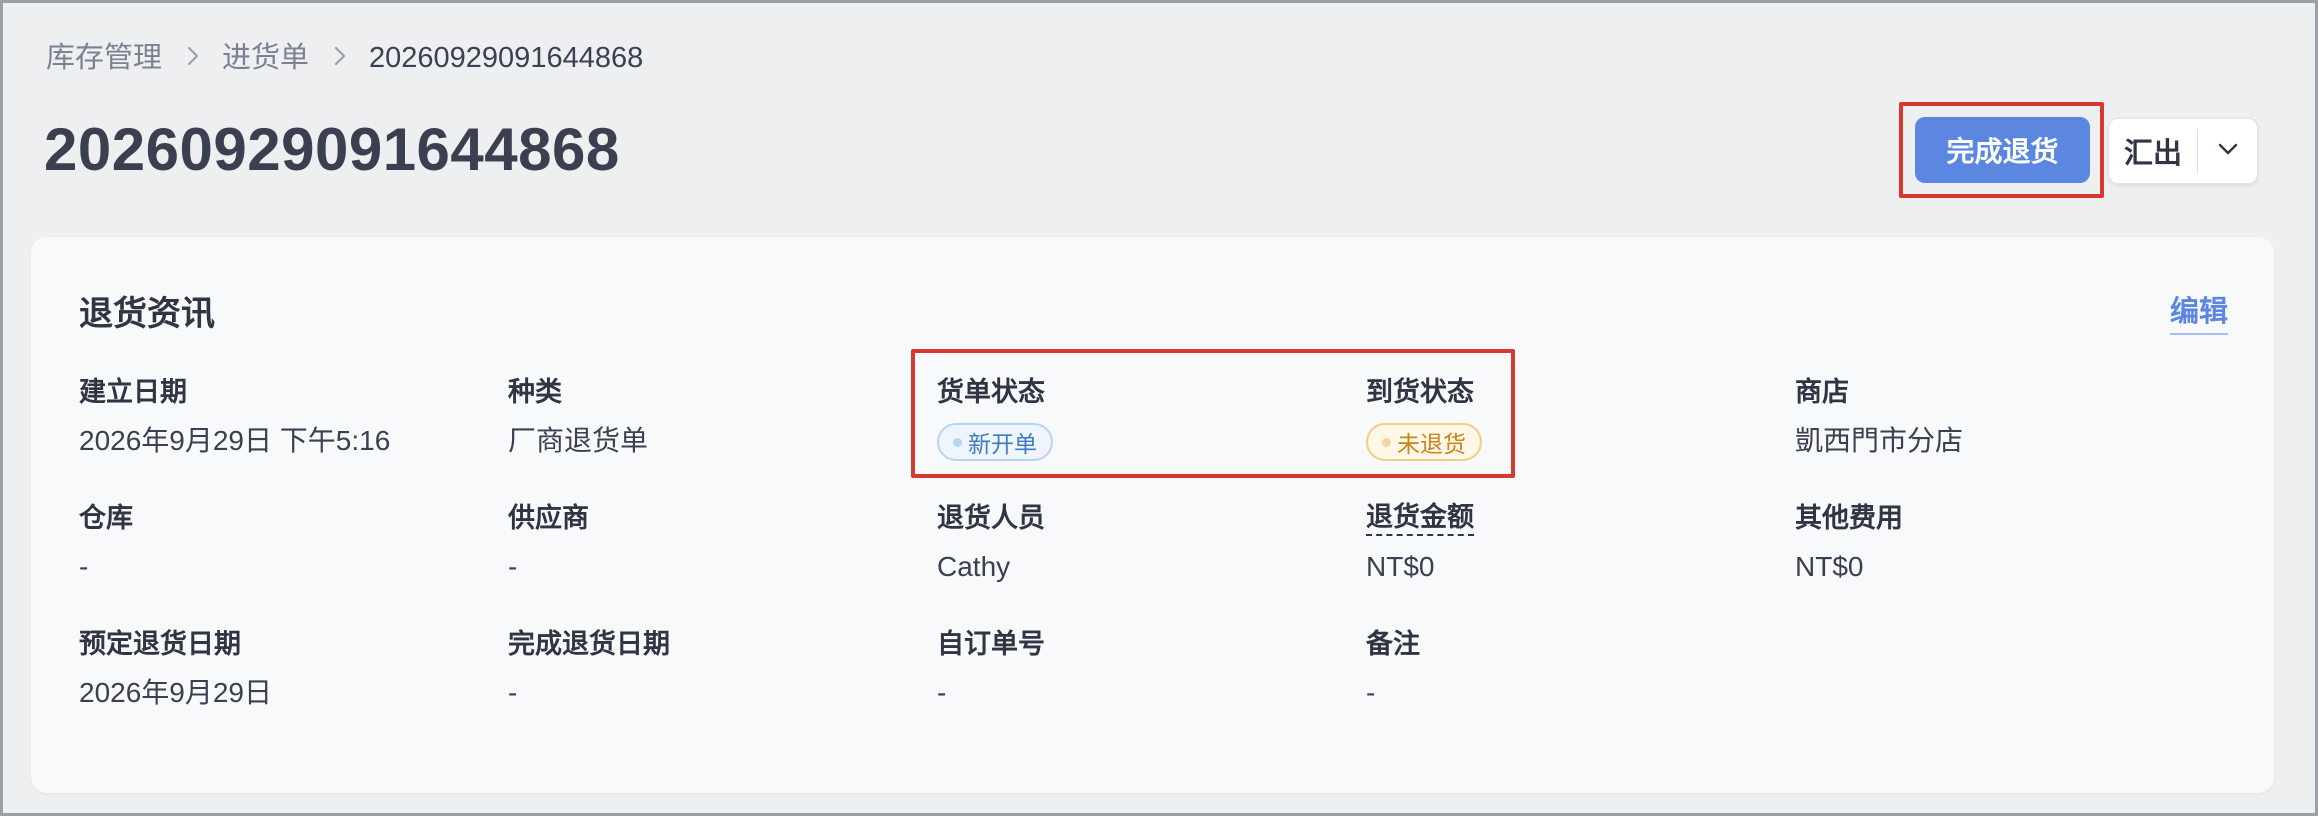 The width and height of the screenshot is (2318, 816). What do you see at coordinates (1137, 669) in the screenshot?
I see `field-custom-order-no: 自订单号 -` at bounding box center [1137, 669].